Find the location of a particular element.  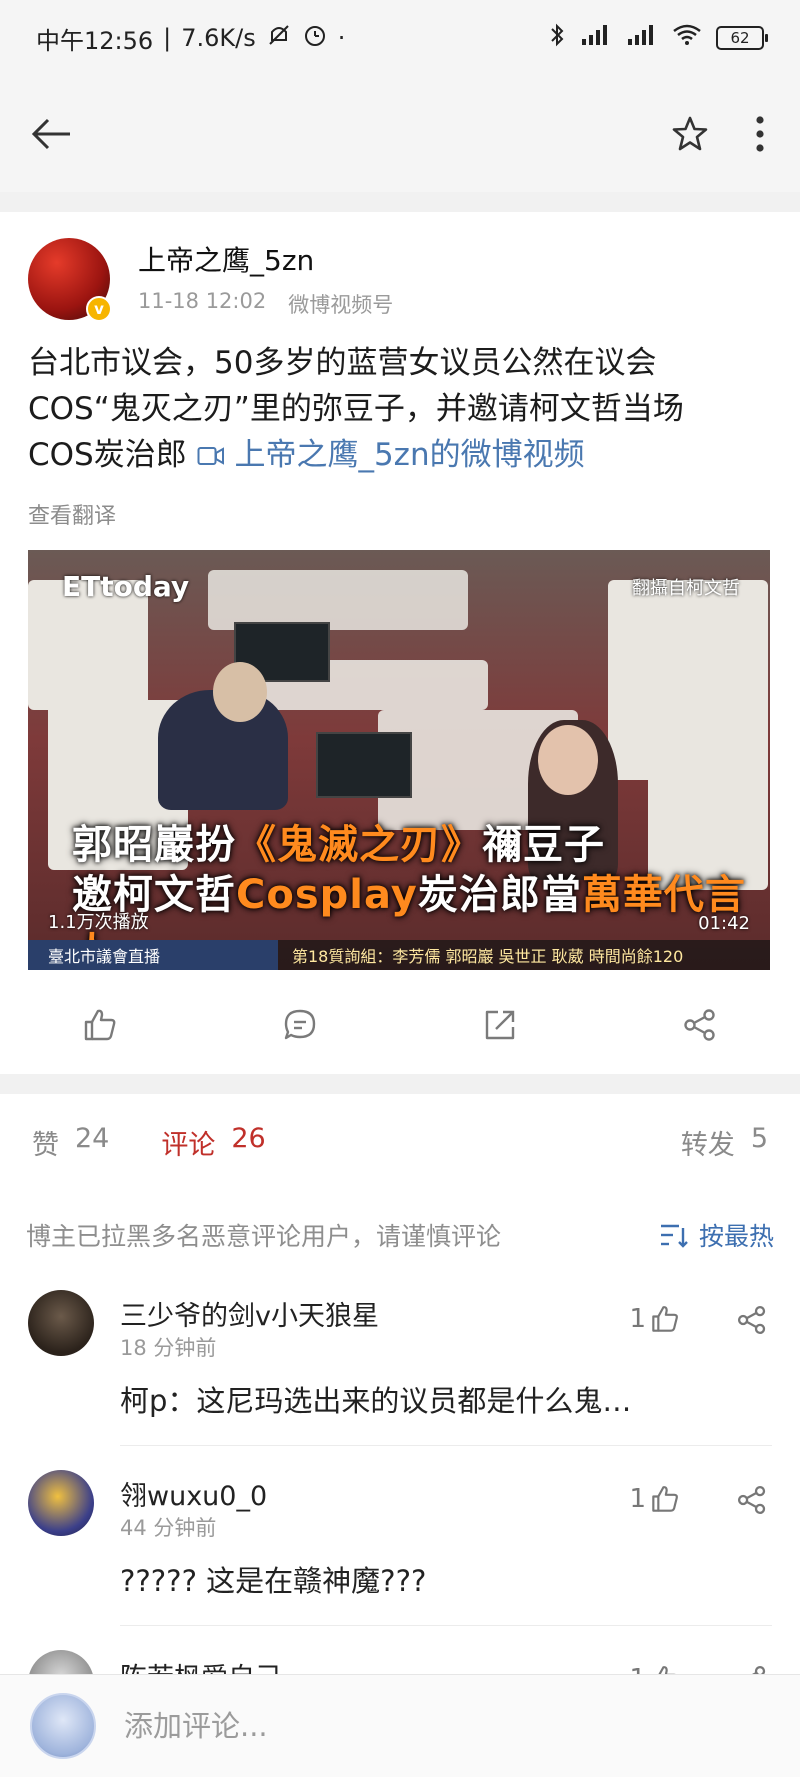

verified-badge-icon: v is located at coordinates (99, 309).